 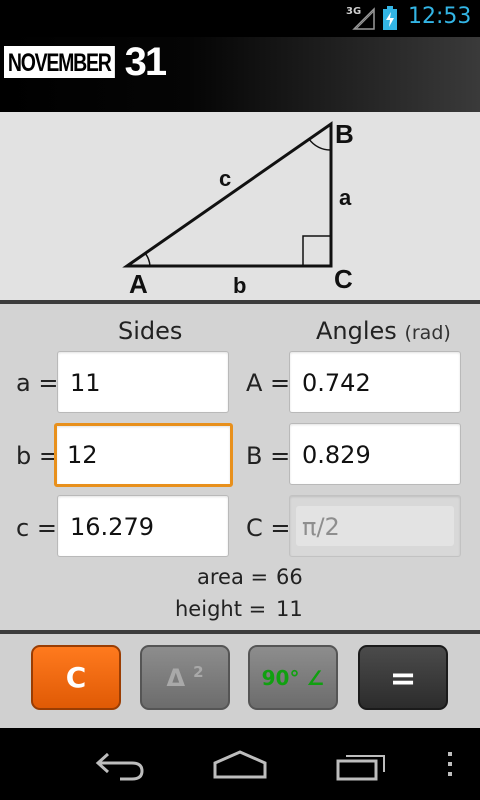 What do you see at coordinates (344, 134) in the screenshot?
I see `vertex-label-b: B` at bounding box center [344, 134].